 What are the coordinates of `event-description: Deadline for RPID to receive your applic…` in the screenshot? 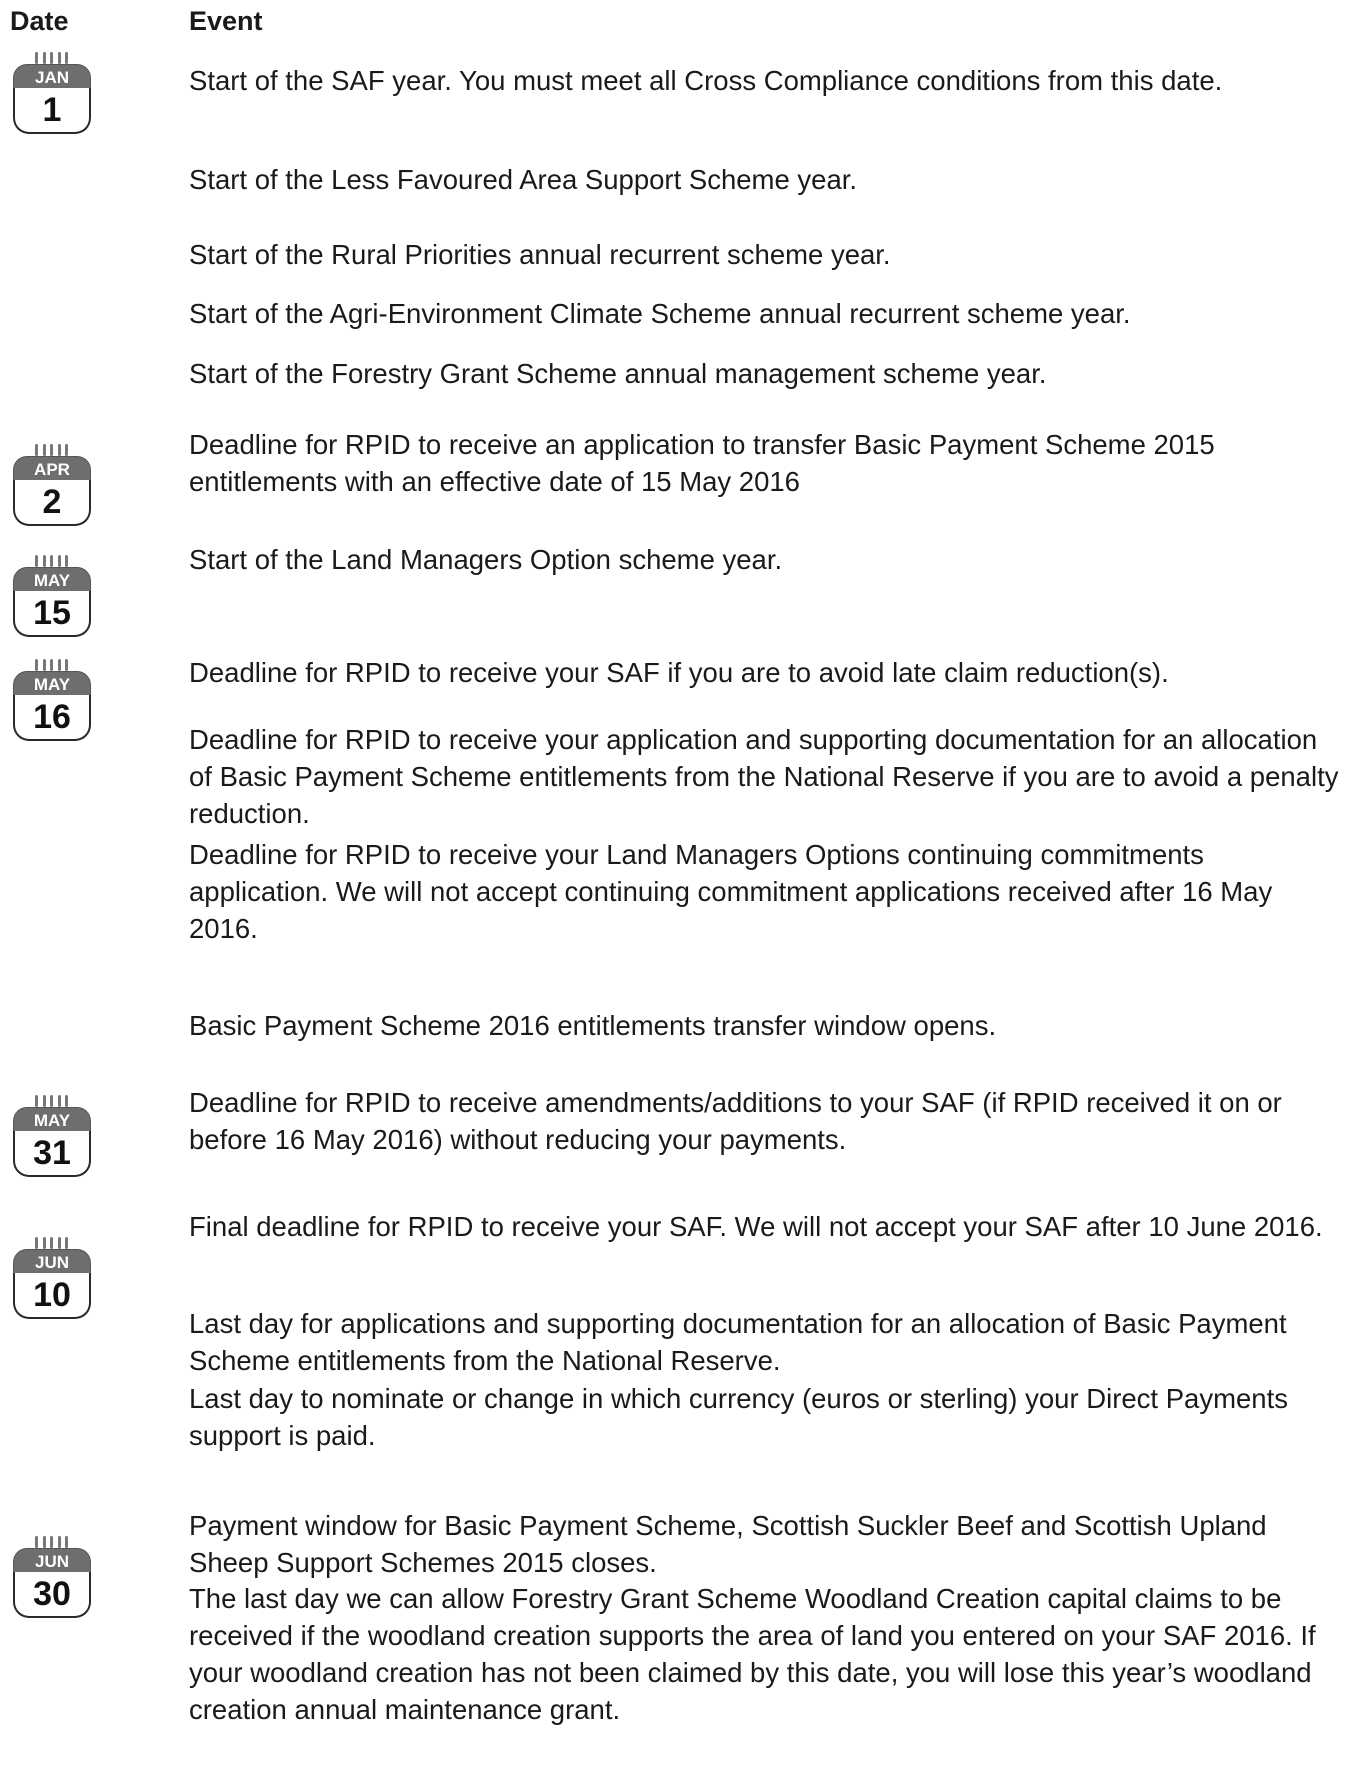 It's located at (764, 776).